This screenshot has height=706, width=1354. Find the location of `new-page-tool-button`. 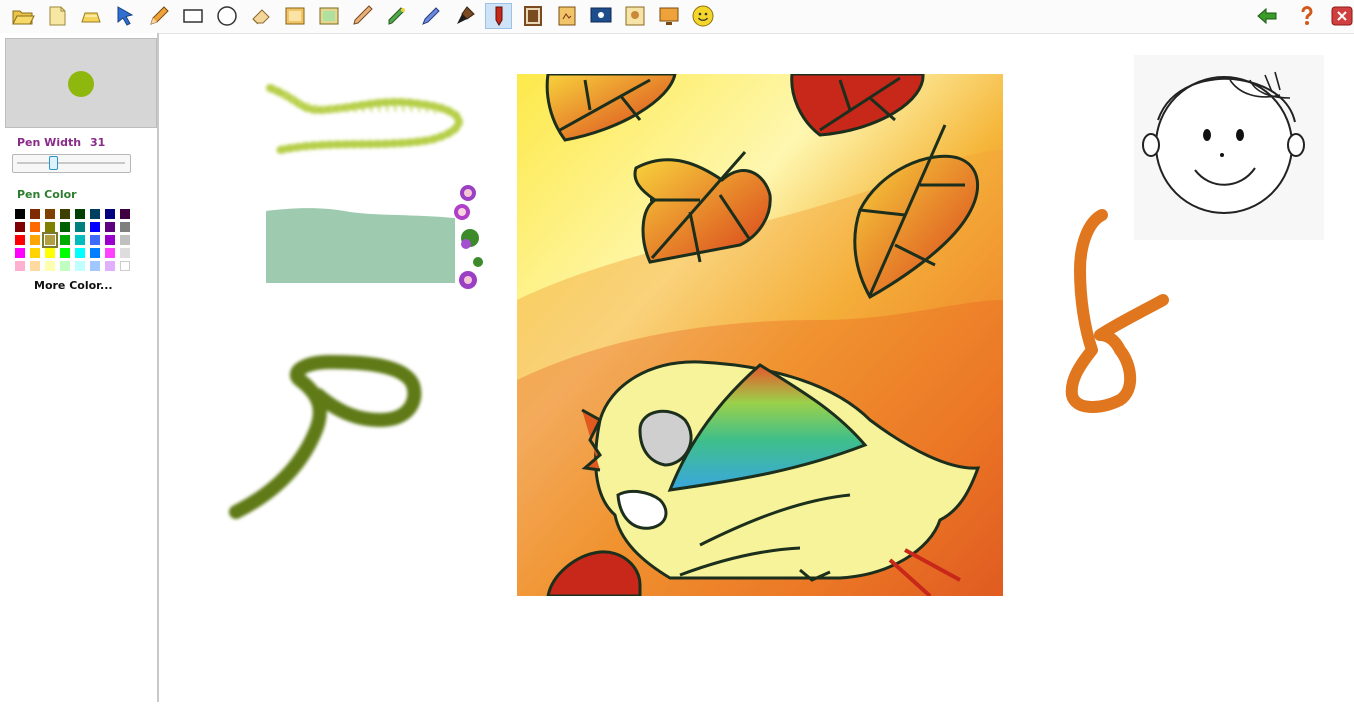

new-page-tool-button is located at coordinates (56, 16).